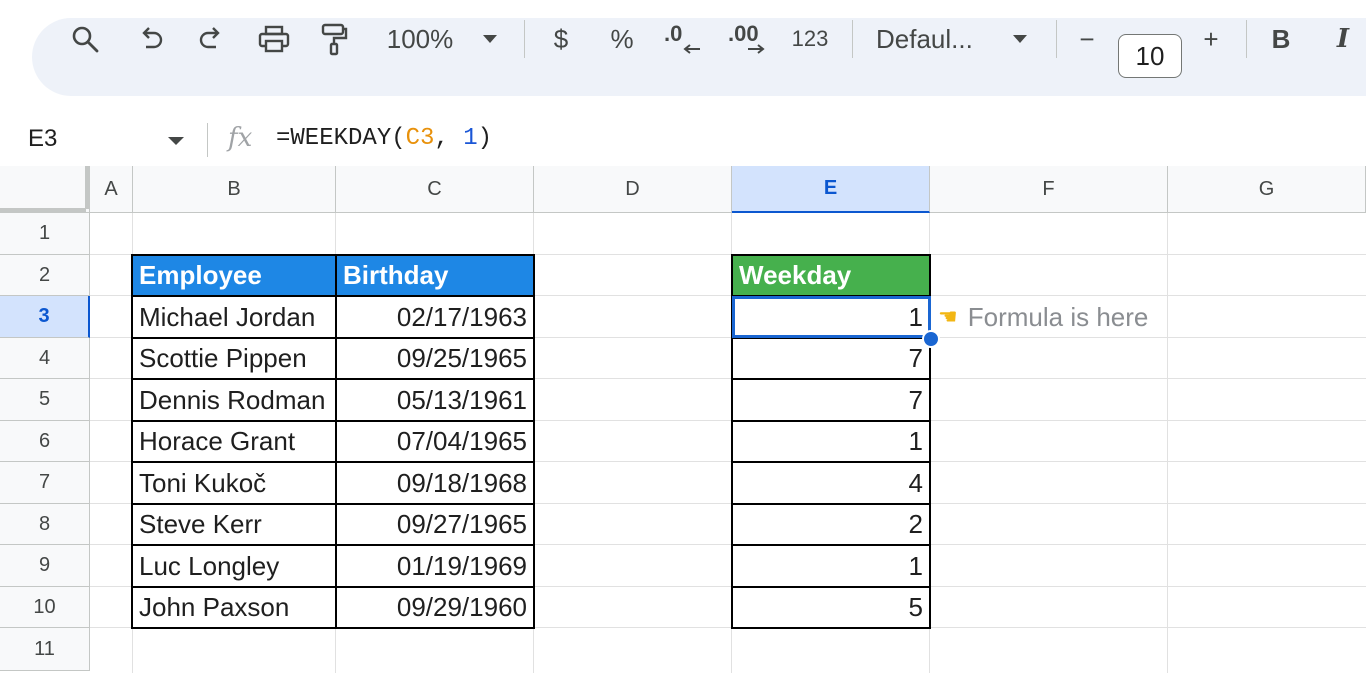 The image size is (1366, 673). I want to click on header-cell-weekday: Weekday, so click(831, 275).